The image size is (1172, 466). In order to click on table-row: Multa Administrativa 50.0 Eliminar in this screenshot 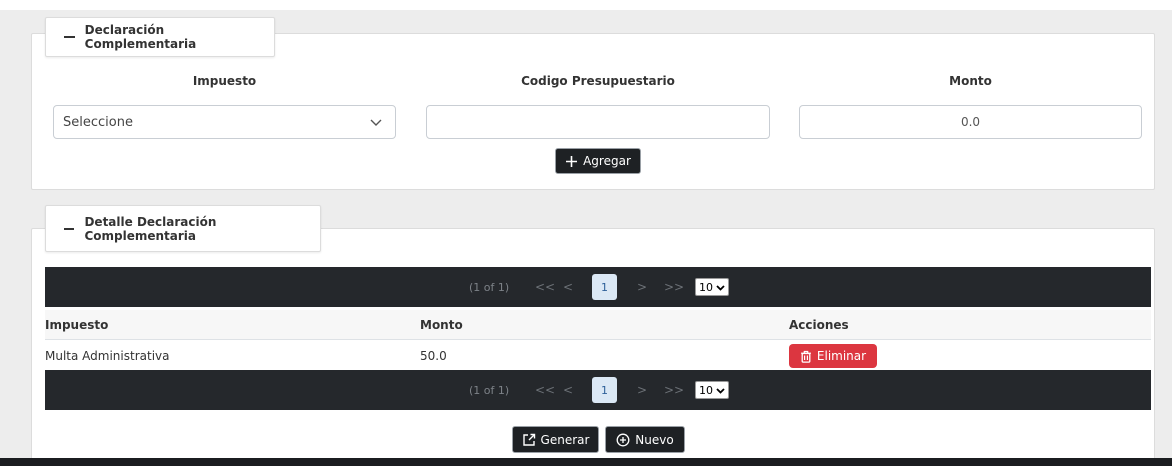, I will do `click(598, 355)`.